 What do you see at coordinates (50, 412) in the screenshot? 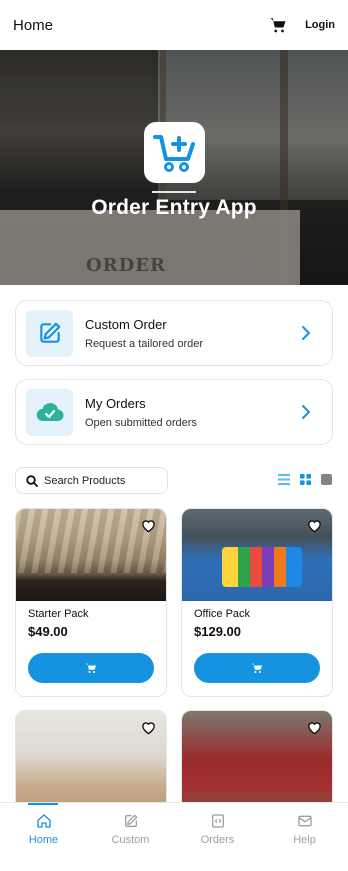
I see `cloud-check-icon` at bounding box center [50, 412].